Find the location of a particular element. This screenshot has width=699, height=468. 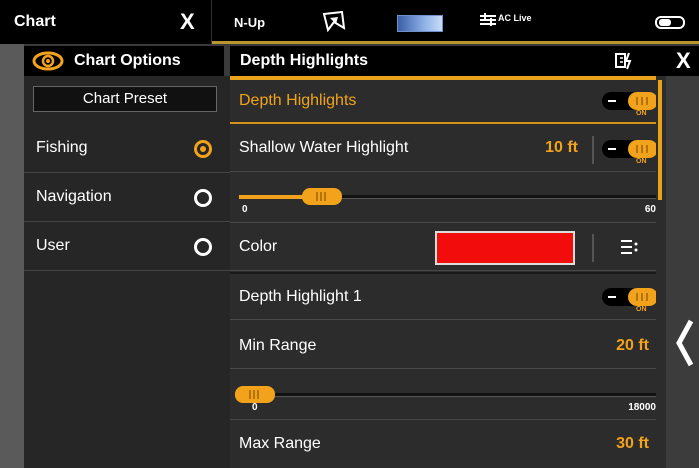

shallow-water-toggle: ON is located at coordinates (630, 150).